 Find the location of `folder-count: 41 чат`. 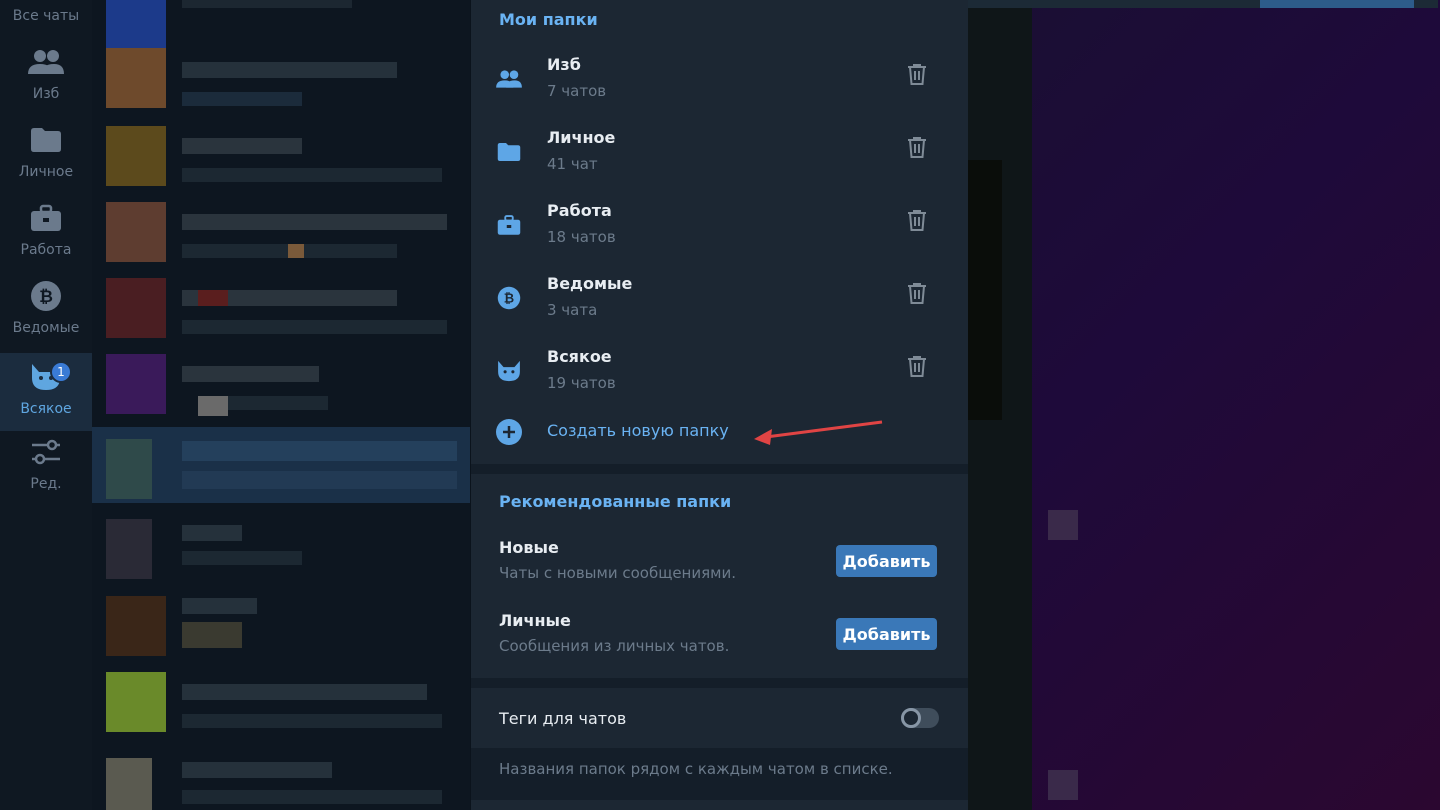

folder-count: 41 чат is located at coordinates (572, 164).